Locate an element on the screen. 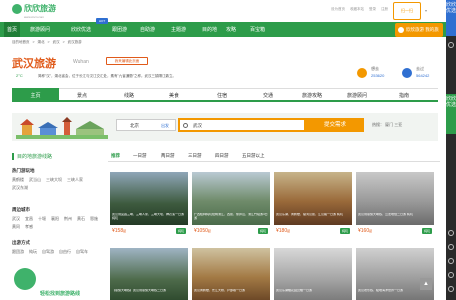 This screenshot has height=300, width=456. nav-item-selection: 欣欣优选 is located at coordinates (81, 29).